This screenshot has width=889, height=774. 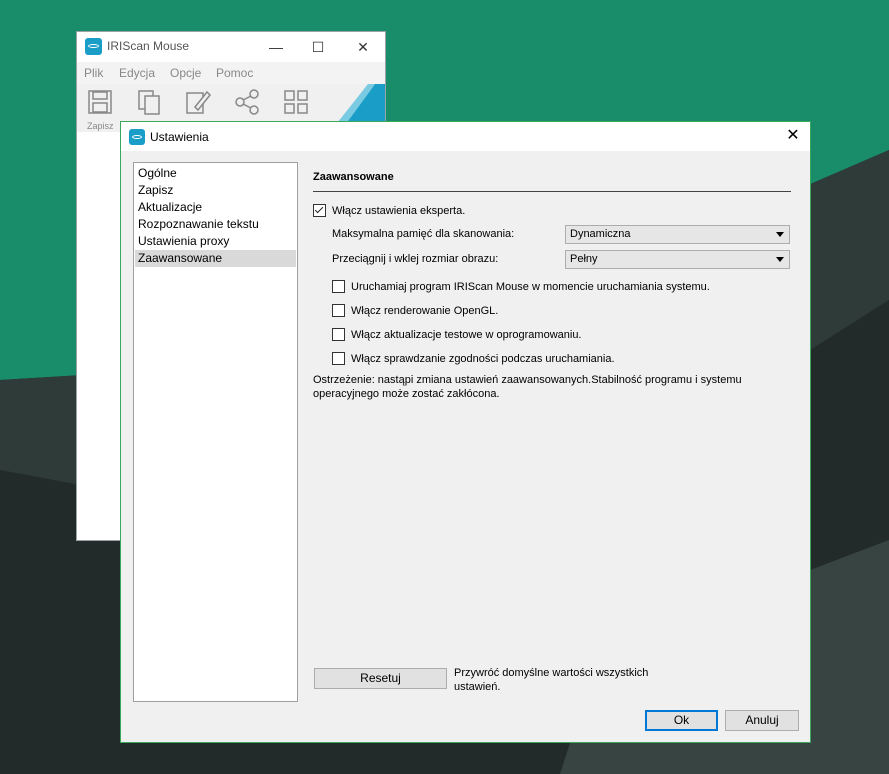 I want to click on menu-edycja: Edycja, so click(x=137, y=73).